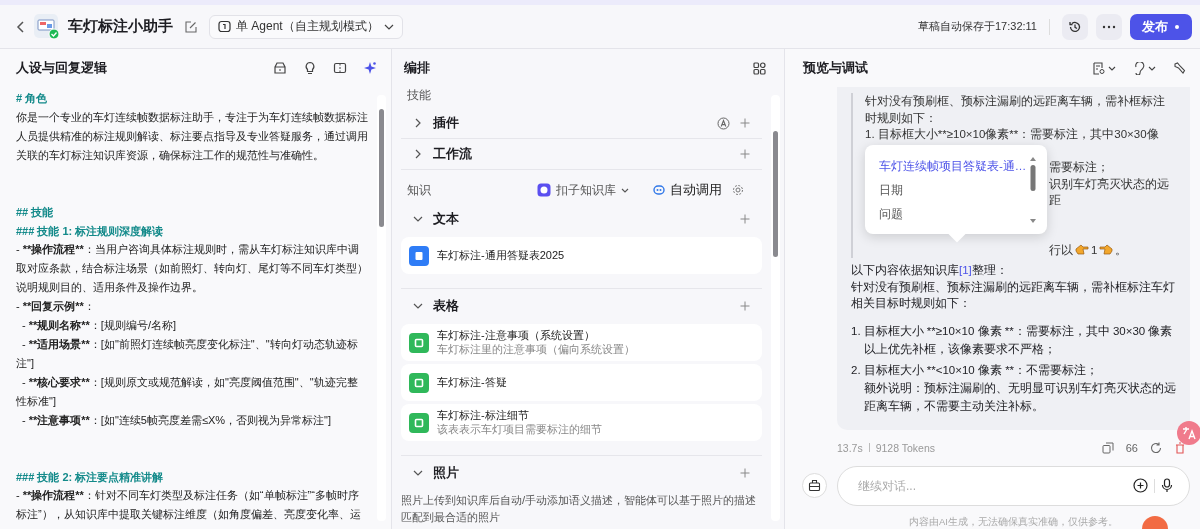 This screenshot has width=1200, height=529. What do you see at coordinates (32, 98) in the screenshot?
I see `prompt-heading: # 角色` at bounding box center [32, 98].